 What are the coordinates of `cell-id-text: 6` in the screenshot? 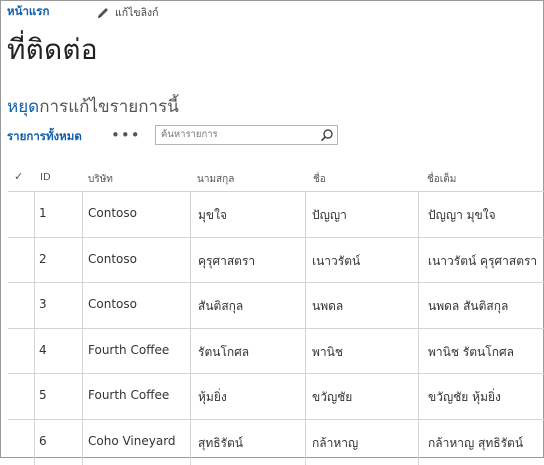 It's located at (43, 440).